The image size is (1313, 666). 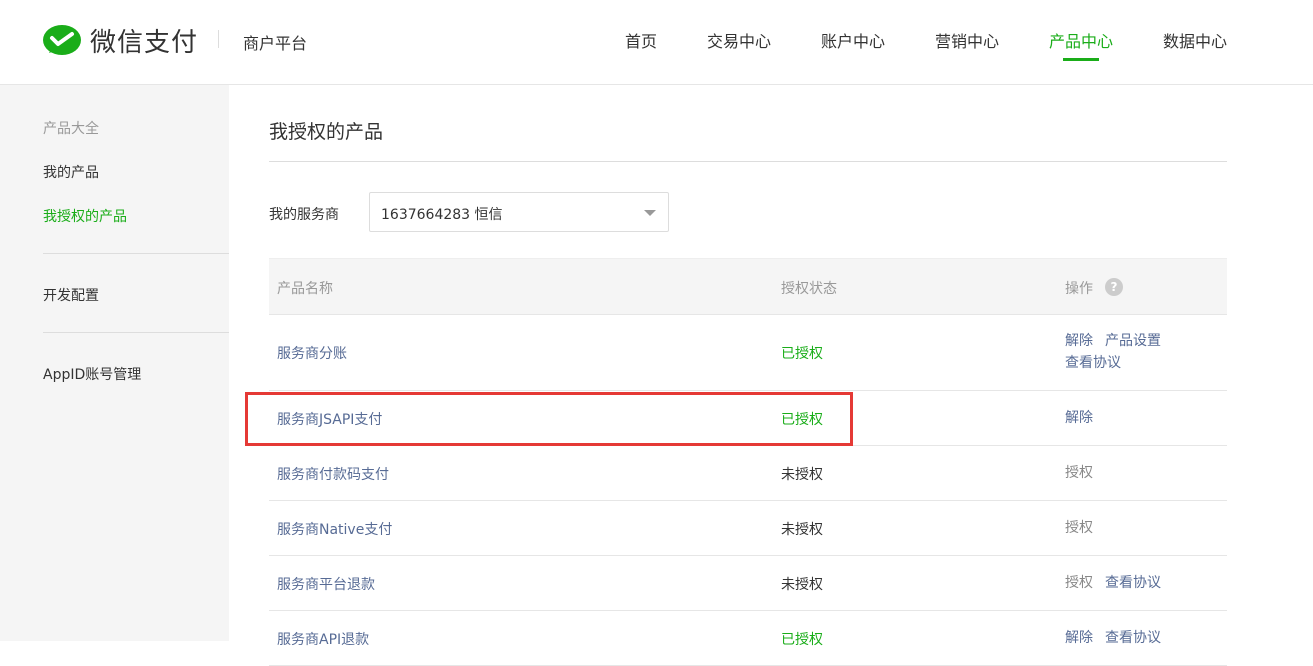 What do you see at coordinates (333, 474) in the screenshot?
I see `product-name: 服务商付款码支付` at bounding box center [333, 474].